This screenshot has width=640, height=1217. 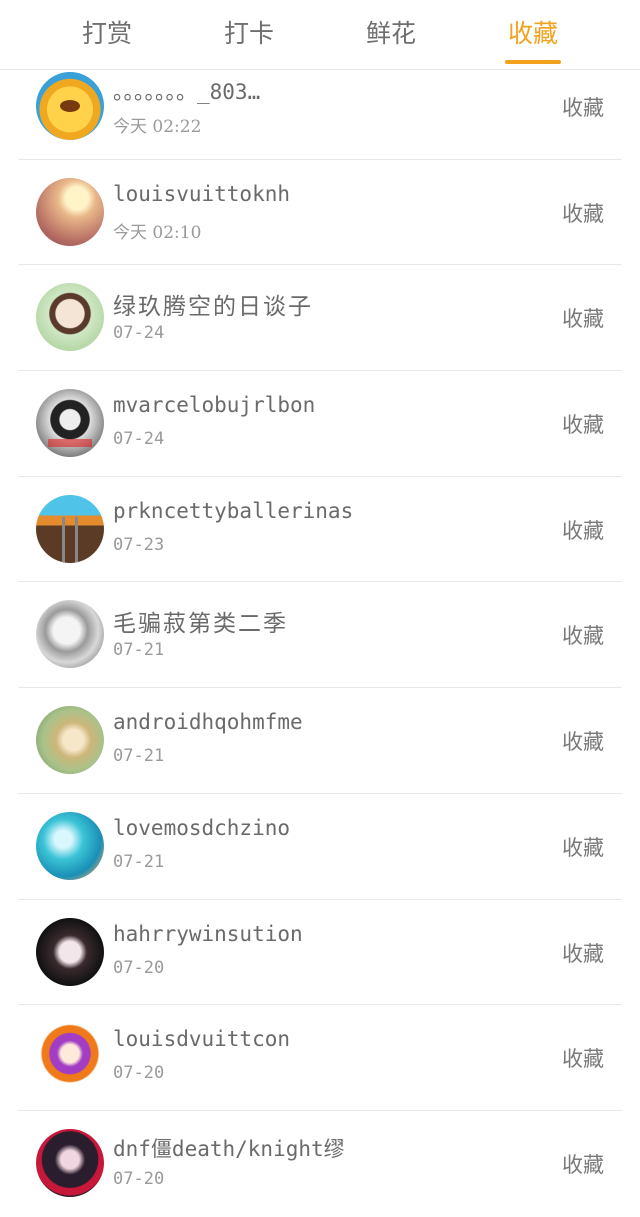 What do you see at coordinates (320, 847) in the screenshot?
I see `list-item: lovemosdchzino 07-21 收藏` at bounding box center [320, 847].